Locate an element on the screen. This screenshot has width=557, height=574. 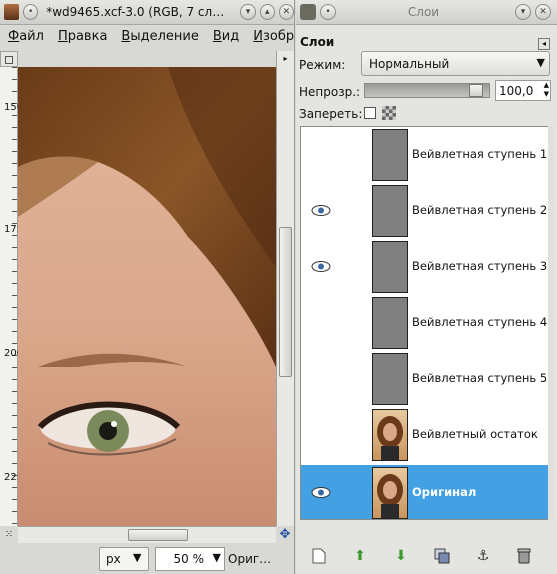
layer-row: Вейвлетная ступень 4 is located at coordinates (425, 323).